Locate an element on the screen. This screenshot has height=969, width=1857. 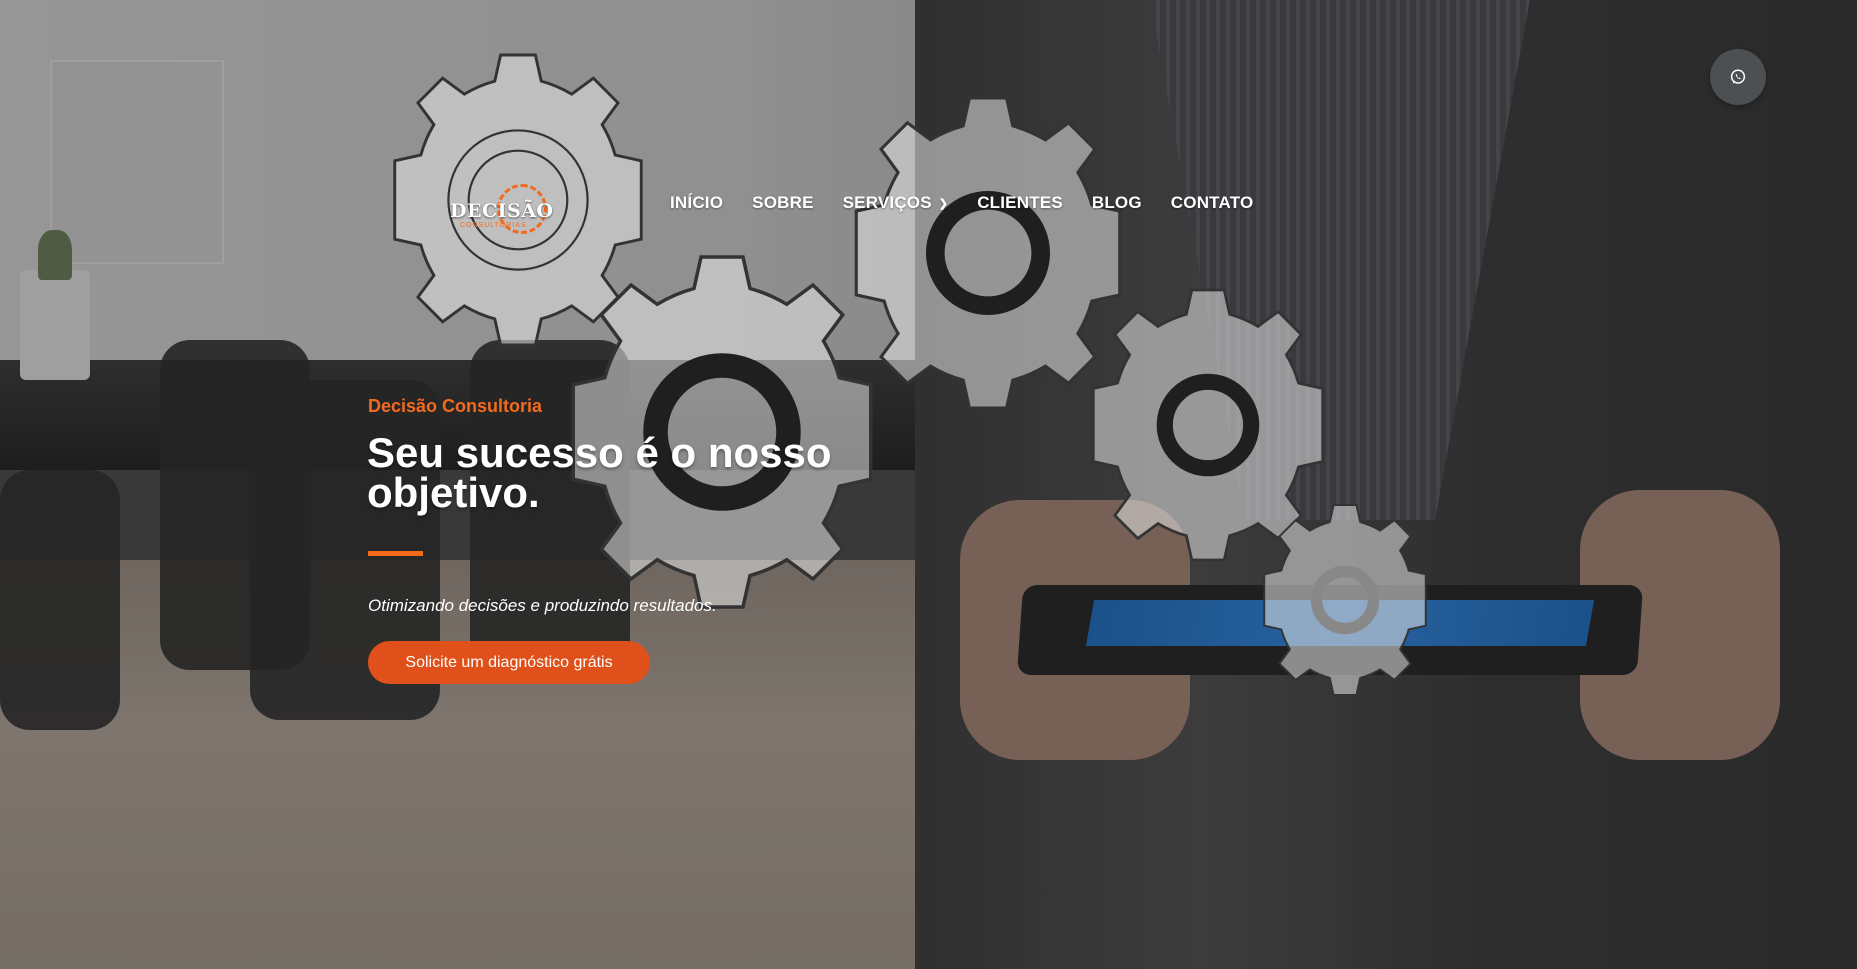
whatsapp-button is located at coordinates (1738, 77).